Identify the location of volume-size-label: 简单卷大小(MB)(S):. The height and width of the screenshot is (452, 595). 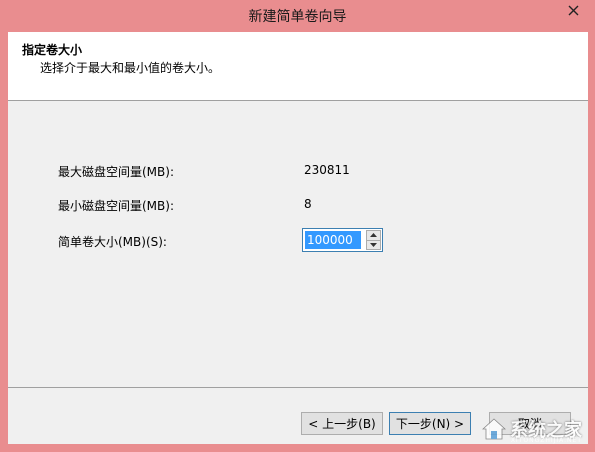
(112, 242).